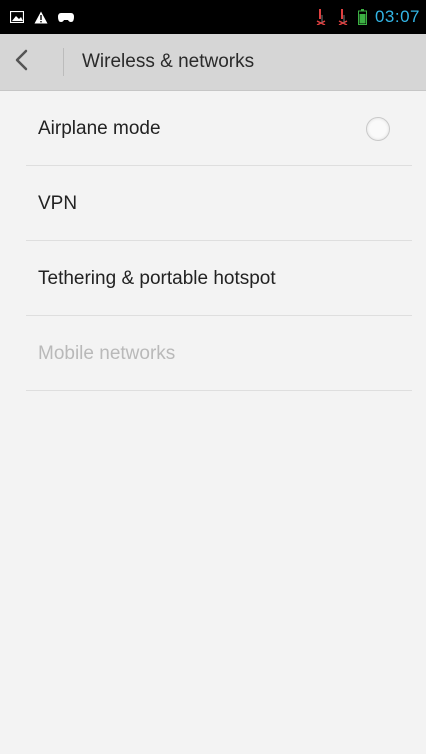 The width and height of the screenshot is (426, 754). What do you see at coordinates (213, 17) in the screenshot?
I see `status-bar: 03:07` at bounding box center [213, 17].